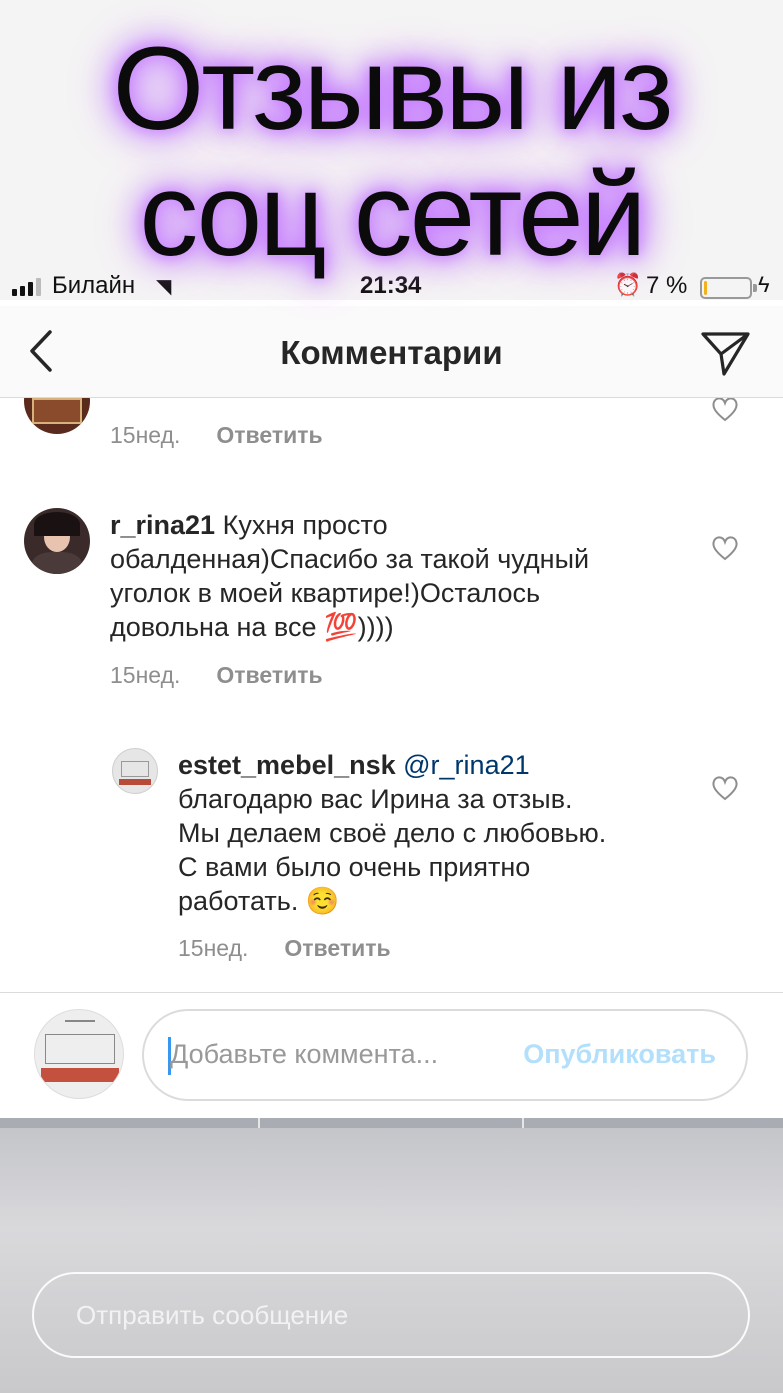 This screenshot has width=783, height=1393. What do you see at coordinates (391, 1123) in the screenshot?
I see `divider` at bounding box center [391, 1123].